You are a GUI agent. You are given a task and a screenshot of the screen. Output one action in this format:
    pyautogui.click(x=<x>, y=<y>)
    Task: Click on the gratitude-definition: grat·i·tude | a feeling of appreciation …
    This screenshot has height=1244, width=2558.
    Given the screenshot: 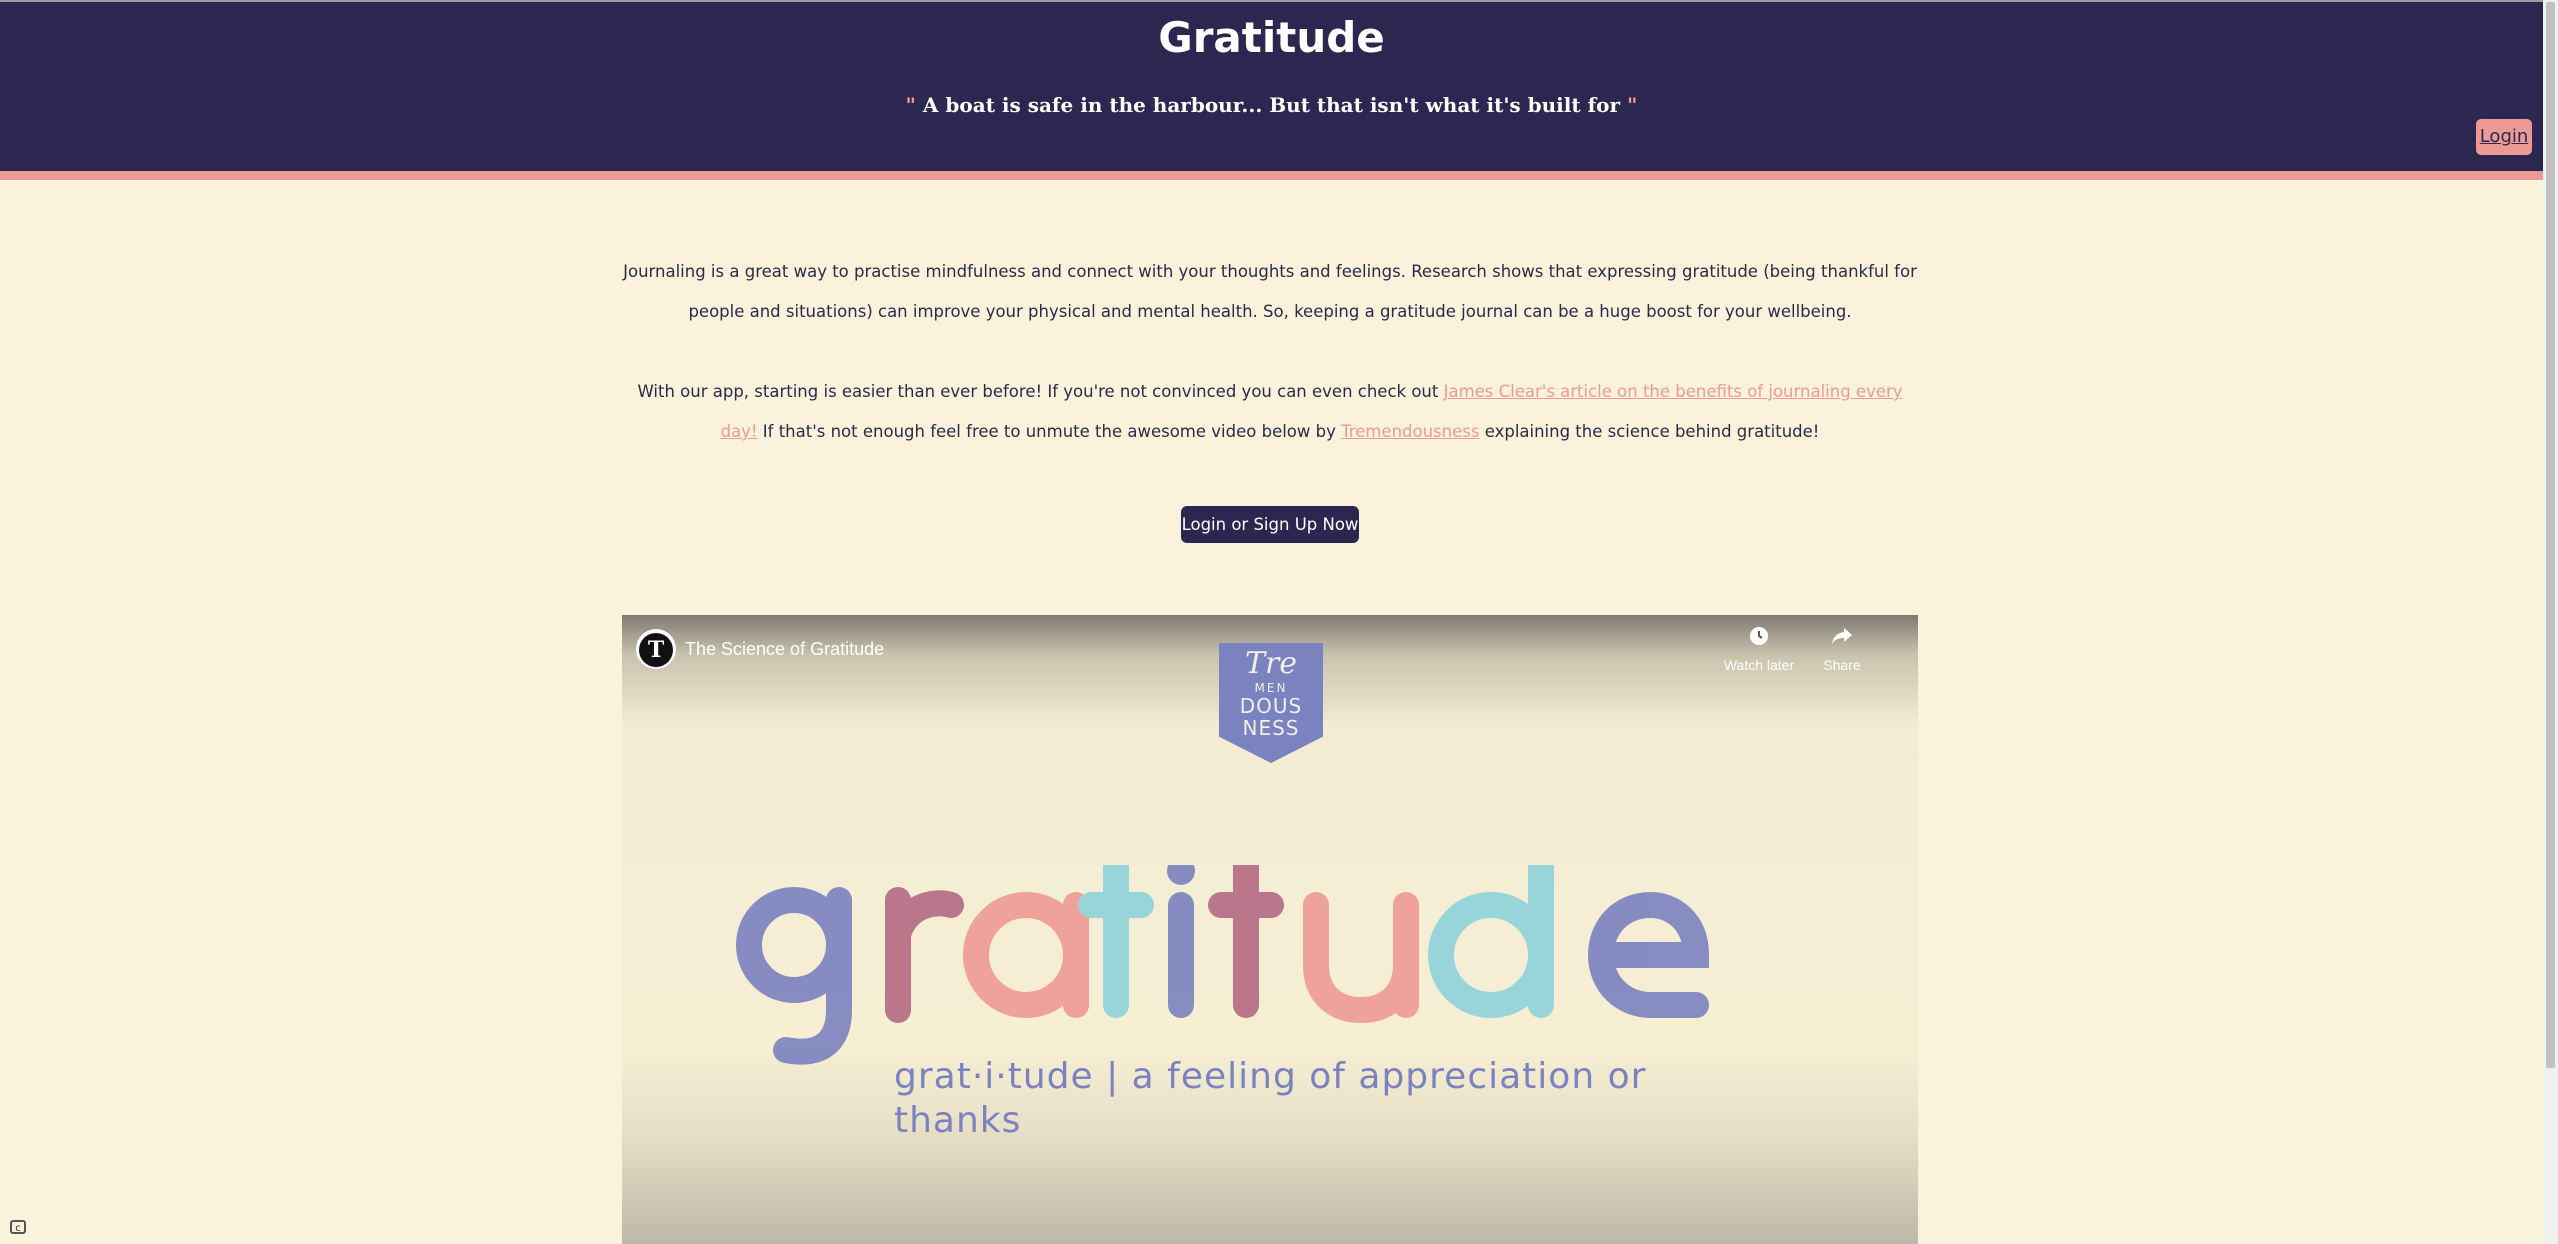 What is the action you would take?
    pyautogui.click(x=1270, y=1098)
    